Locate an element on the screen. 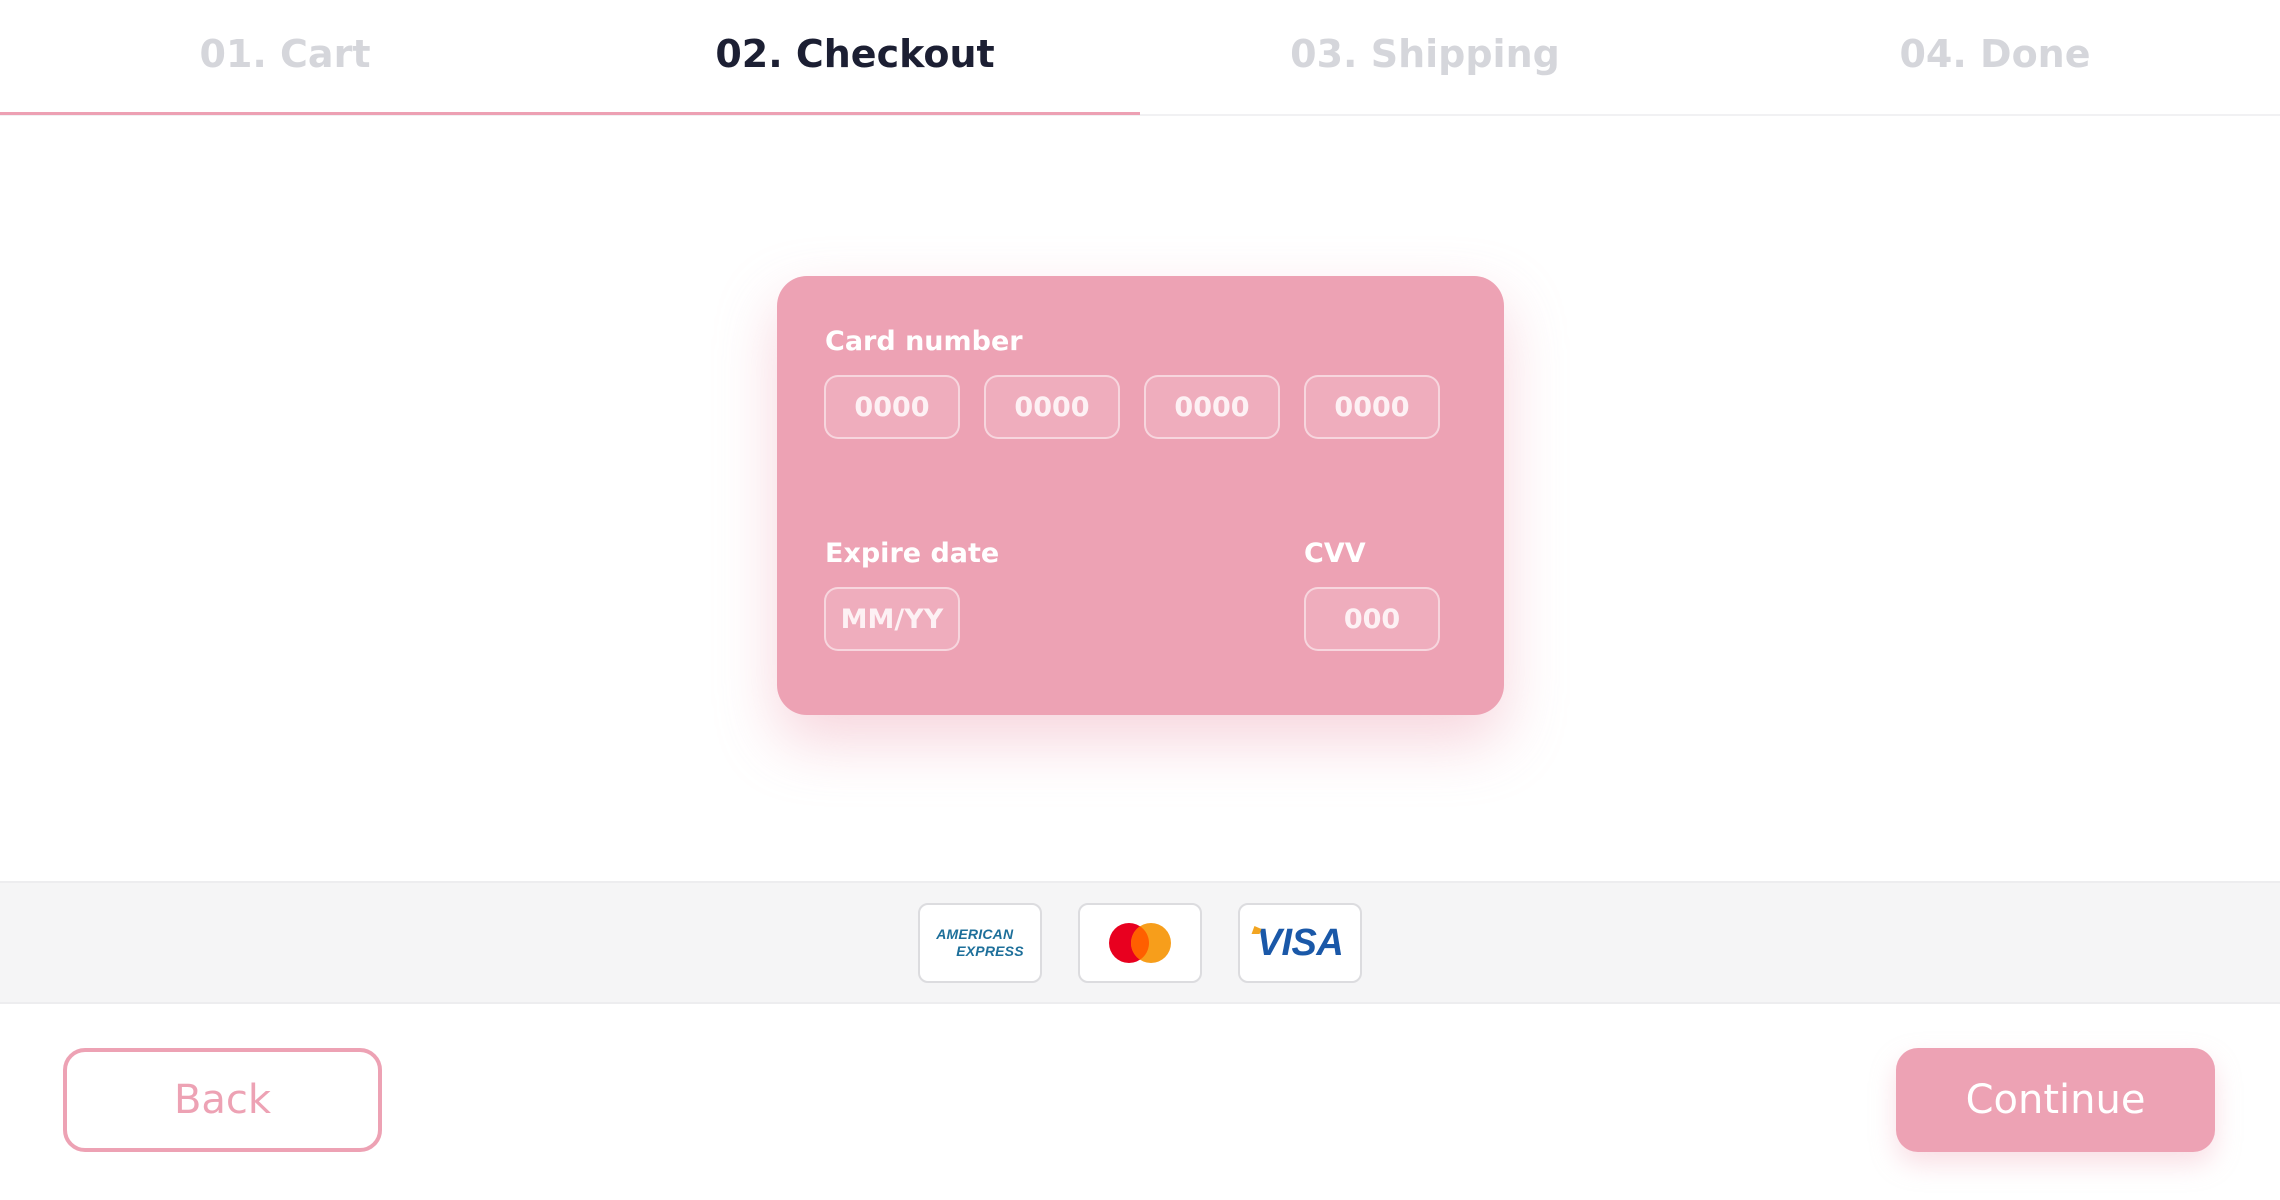 This screenshot has width=2280, height=1200. tab-shipping: 03. Shipping is located at coordinates (1425, 57).